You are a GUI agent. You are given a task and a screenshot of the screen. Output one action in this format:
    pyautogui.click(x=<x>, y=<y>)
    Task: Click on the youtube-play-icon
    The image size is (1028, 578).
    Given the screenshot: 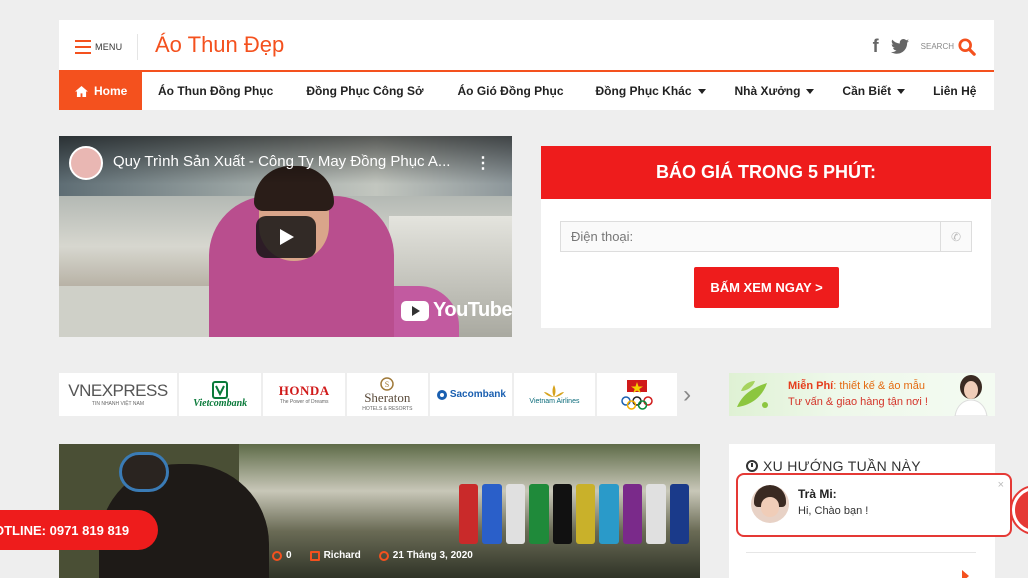 What is the action you would take?
    pyautogui.click(x=415, y=310)
    